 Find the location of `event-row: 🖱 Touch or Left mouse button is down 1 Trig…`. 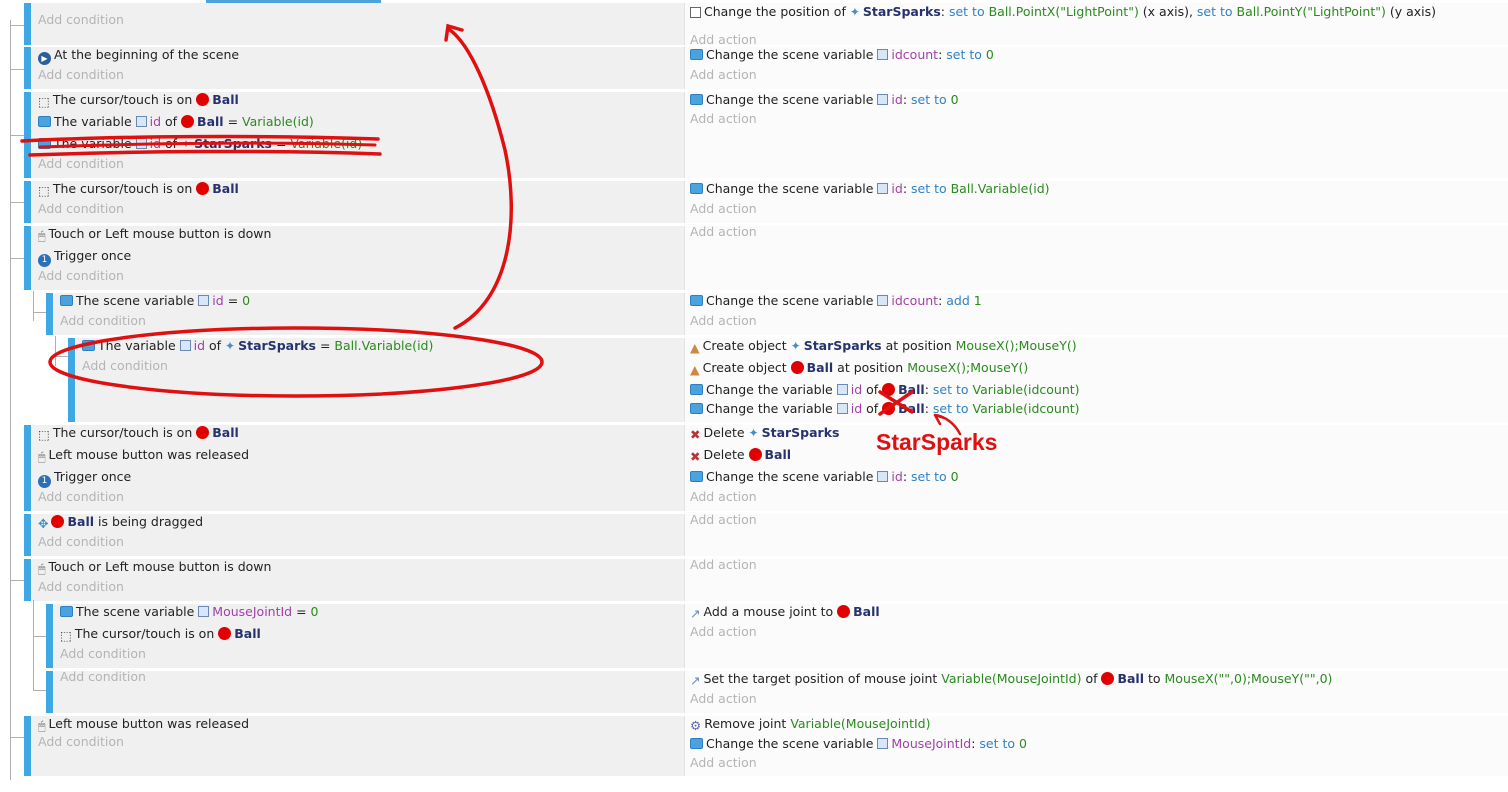

event-row: 🖱 Touch or Left mouse button is down 1 Trig… is located at coordinates (754, 257).